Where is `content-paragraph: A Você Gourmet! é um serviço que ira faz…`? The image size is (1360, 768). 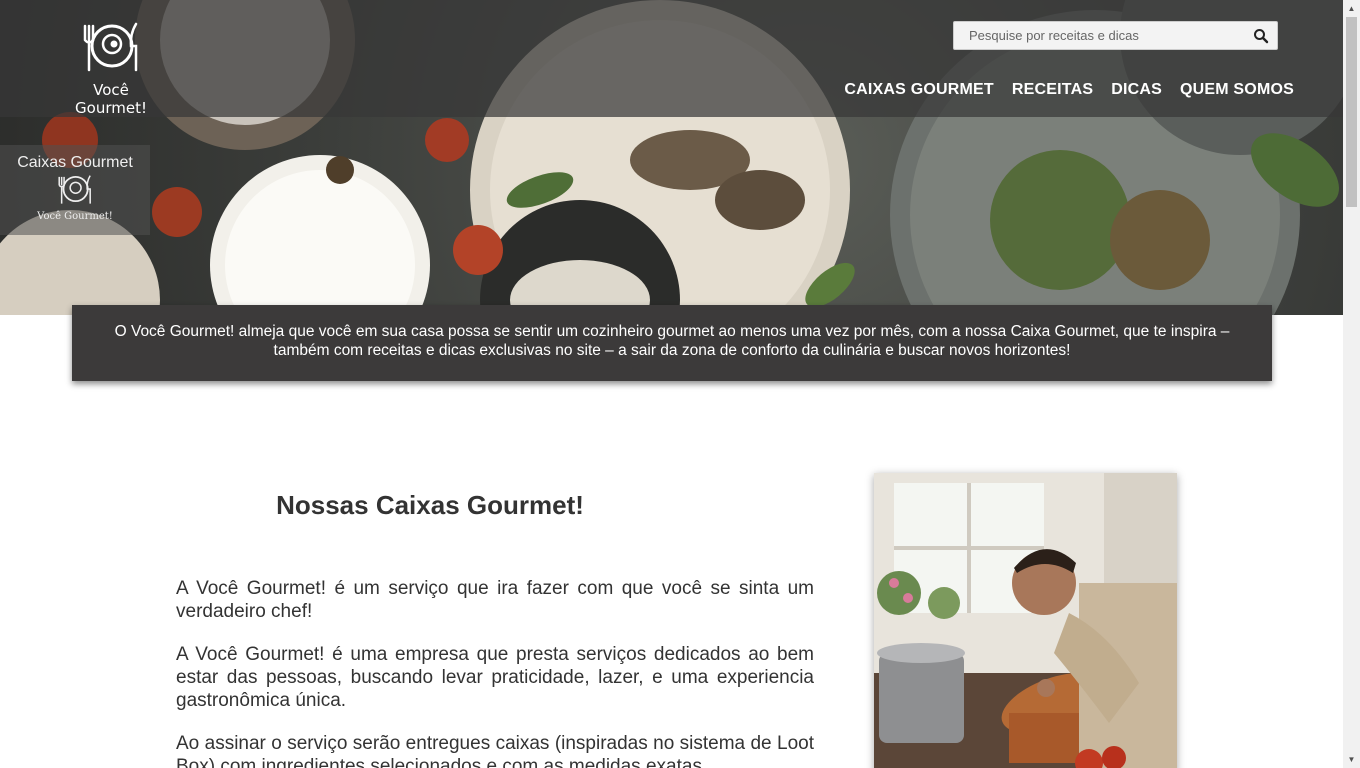 content-paragraph: A Você Gourmet! é um serviço que ira faz… is located at coordinates (495, 600).